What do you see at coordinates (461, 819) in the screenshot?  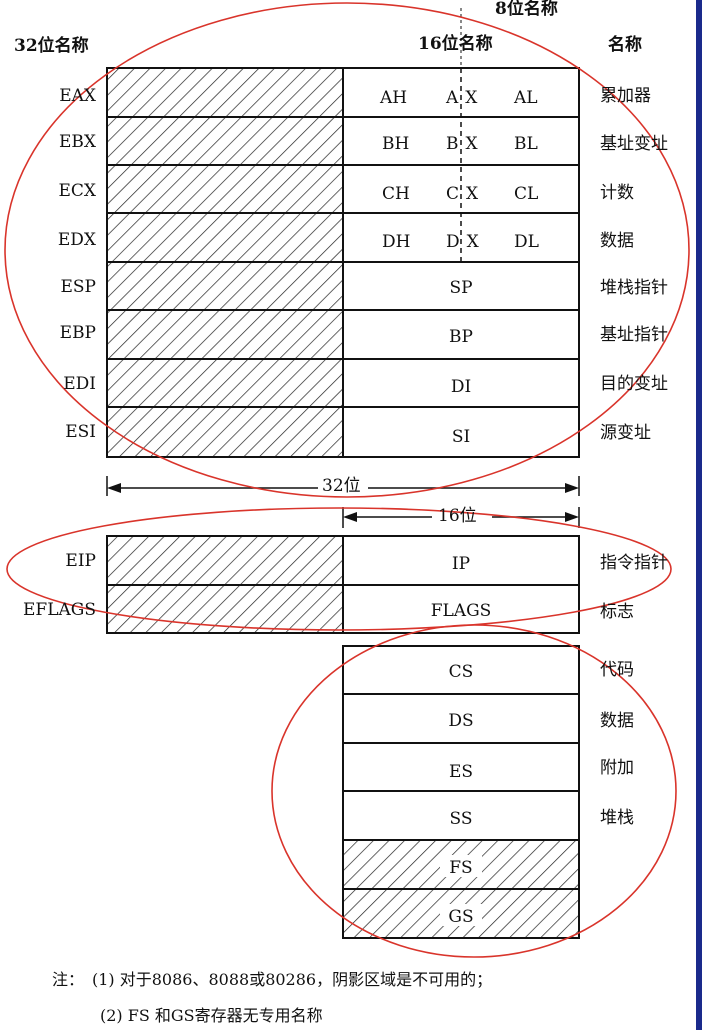 I see `seg-ss: SS` at bounding box center [461, 819].